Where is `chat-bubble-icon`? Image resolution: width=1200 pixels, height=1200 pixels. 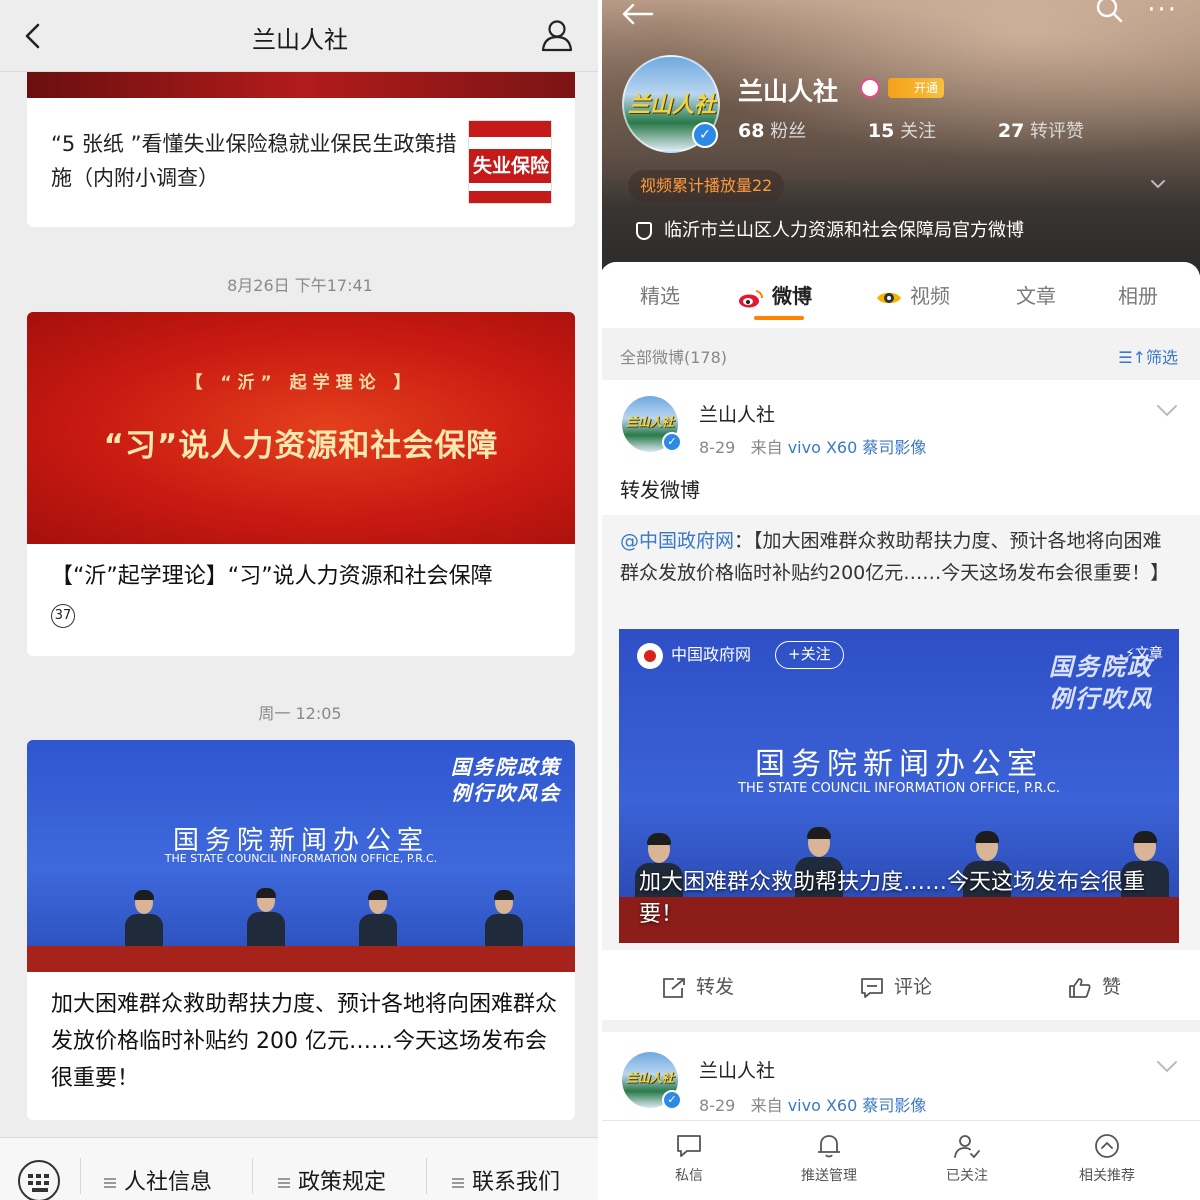
chat-bubble-icon is located at coordinates (689, 1146).